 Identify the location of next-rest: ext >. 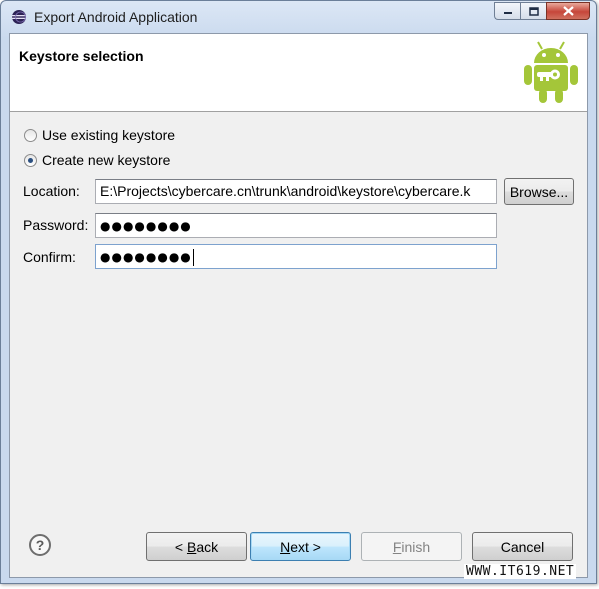
(305, 546).